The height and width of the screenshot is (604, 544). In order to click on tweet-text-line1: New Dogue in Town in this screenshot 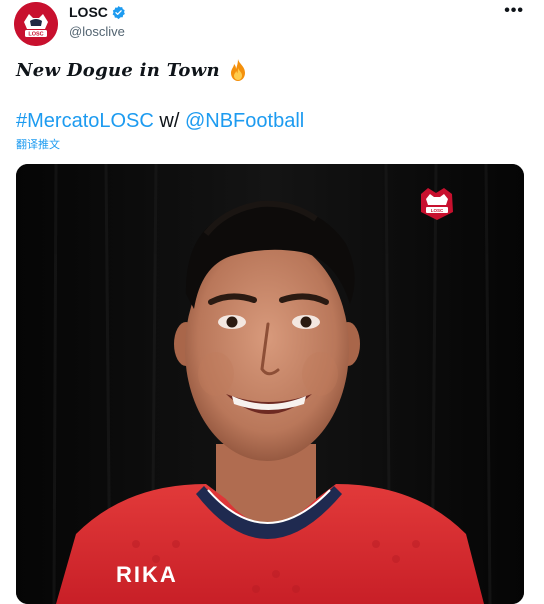, I will do `click(133, 70)`.